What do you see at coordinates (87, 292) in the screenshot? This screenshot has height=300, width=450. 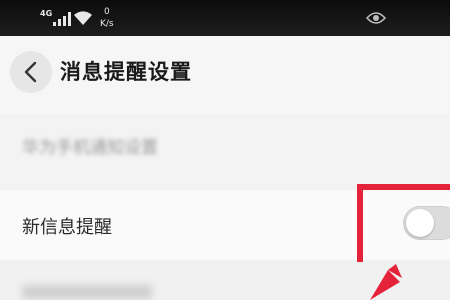 I see `next-setting-label-blurred` at bounding box center [87, 292].